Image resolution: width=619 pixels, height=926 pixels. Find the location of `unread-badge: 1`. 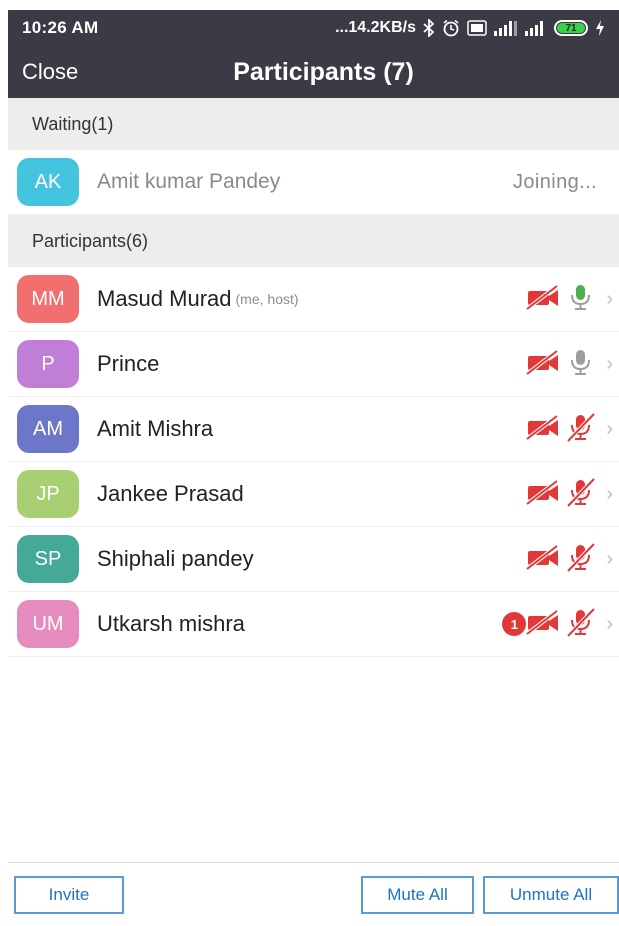

unread-badge: 1 is located at coordinates (514, 624).